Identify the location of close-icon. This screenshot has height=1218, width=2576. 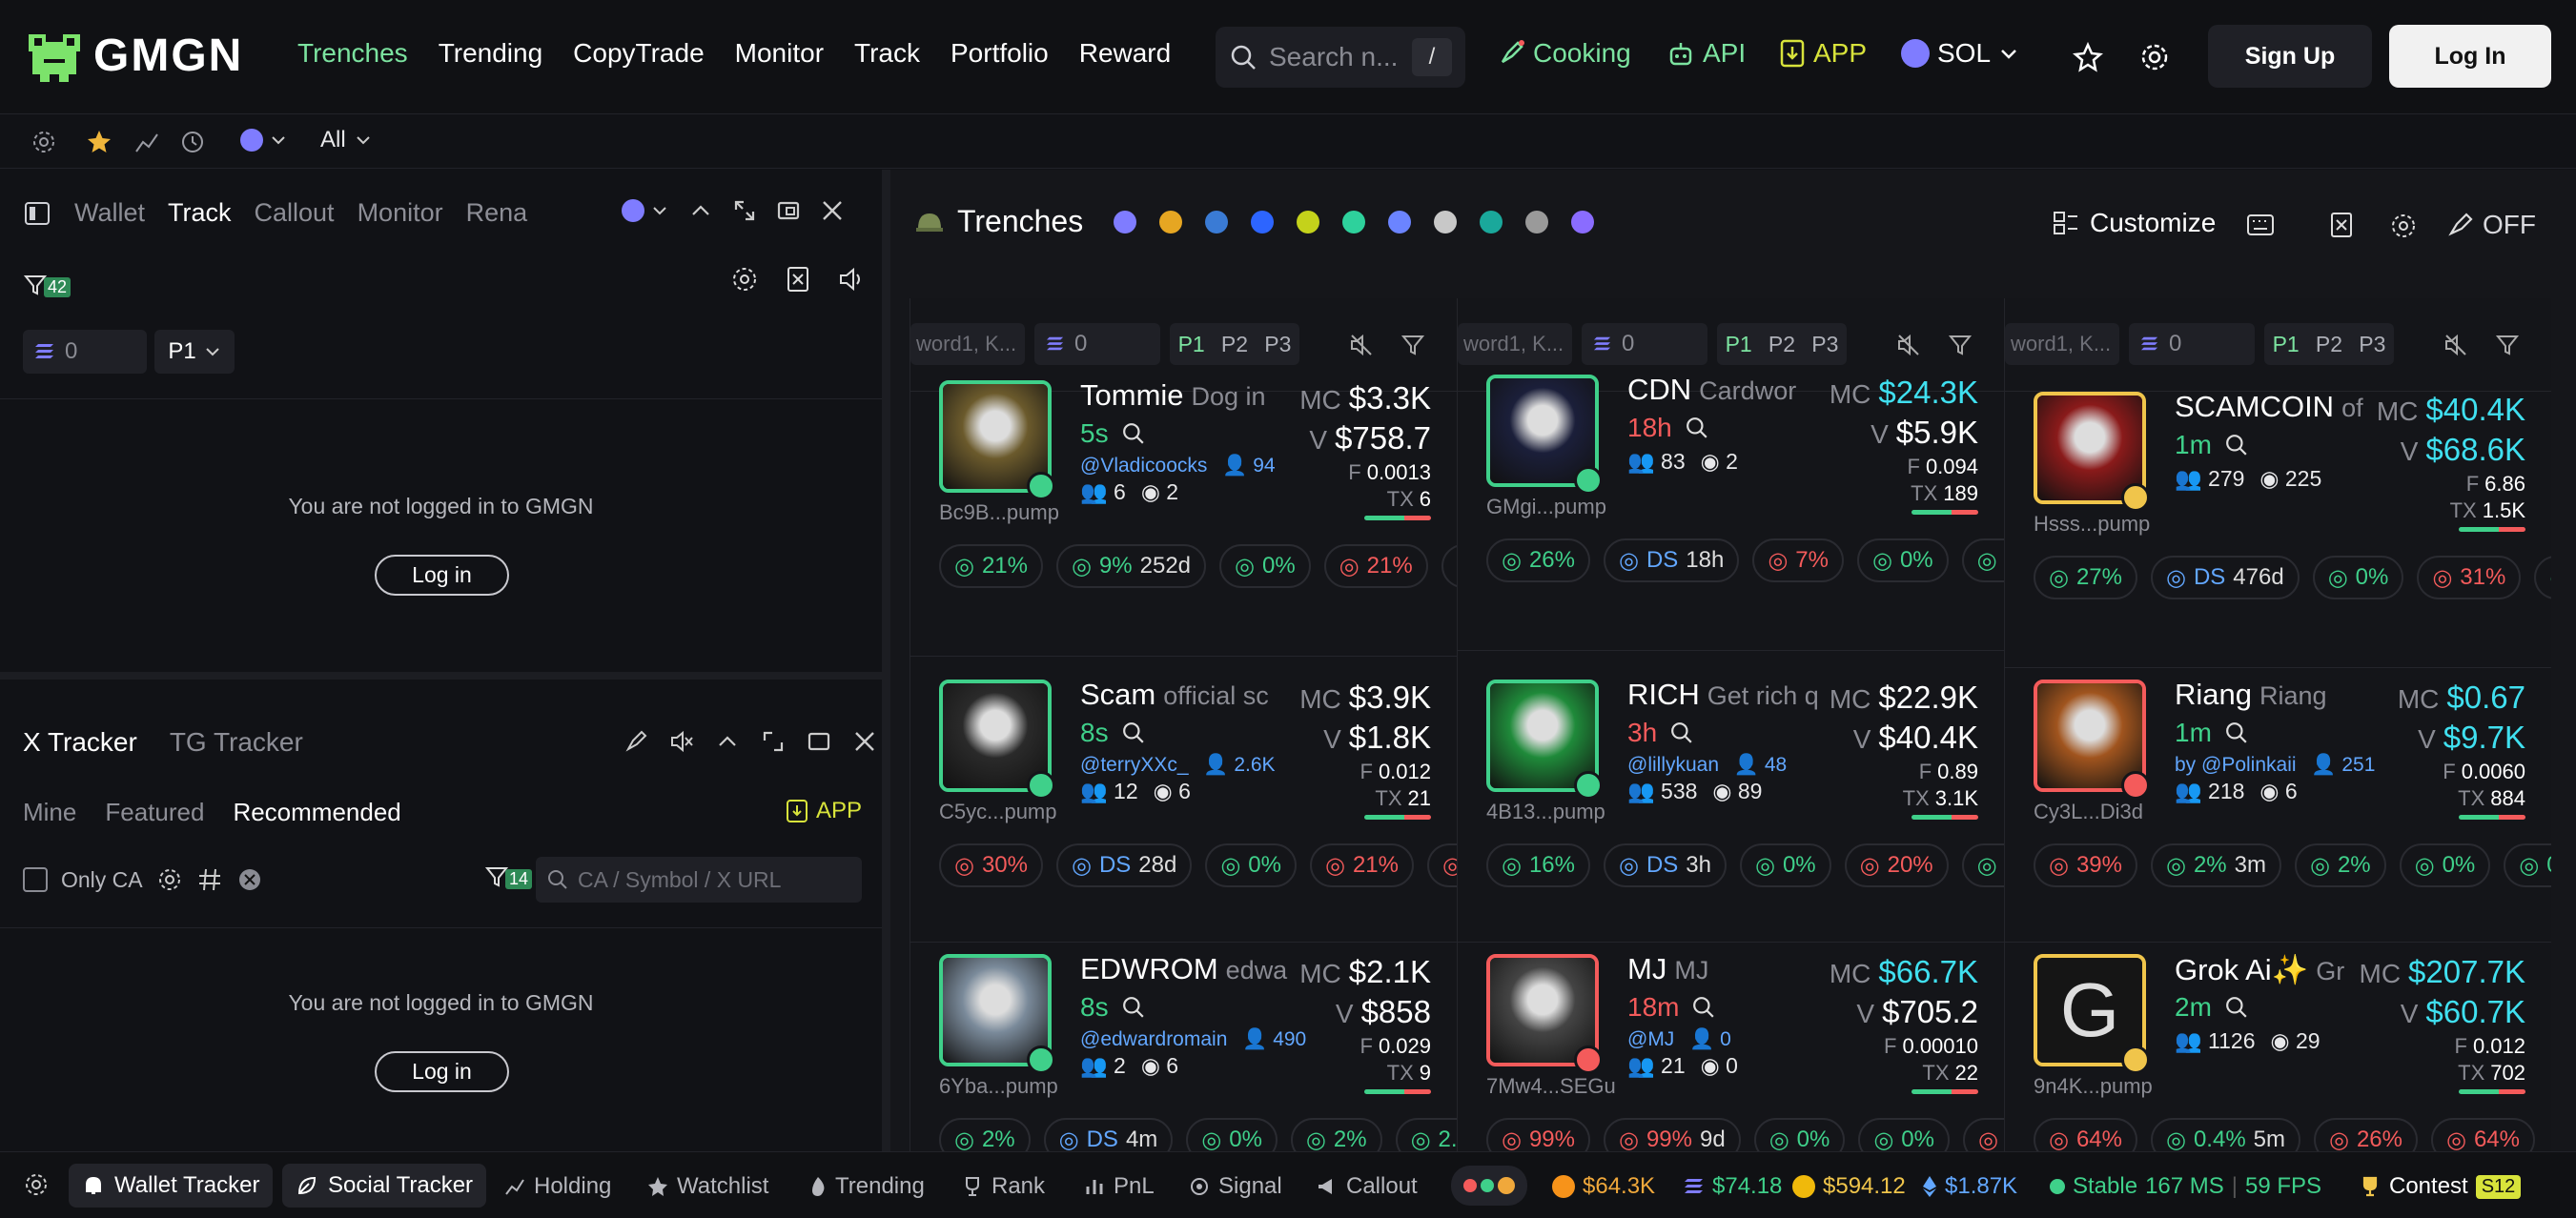
(832, 210).